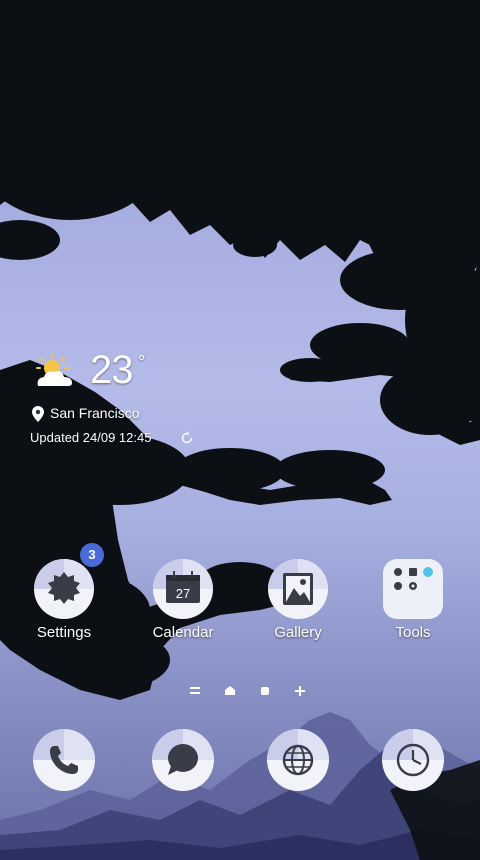 The image size is (480, 860). What do you see at coordinates (142, 362) in the screenshot?
I see `temperature-unit: °` at bounding box center [142, 362].